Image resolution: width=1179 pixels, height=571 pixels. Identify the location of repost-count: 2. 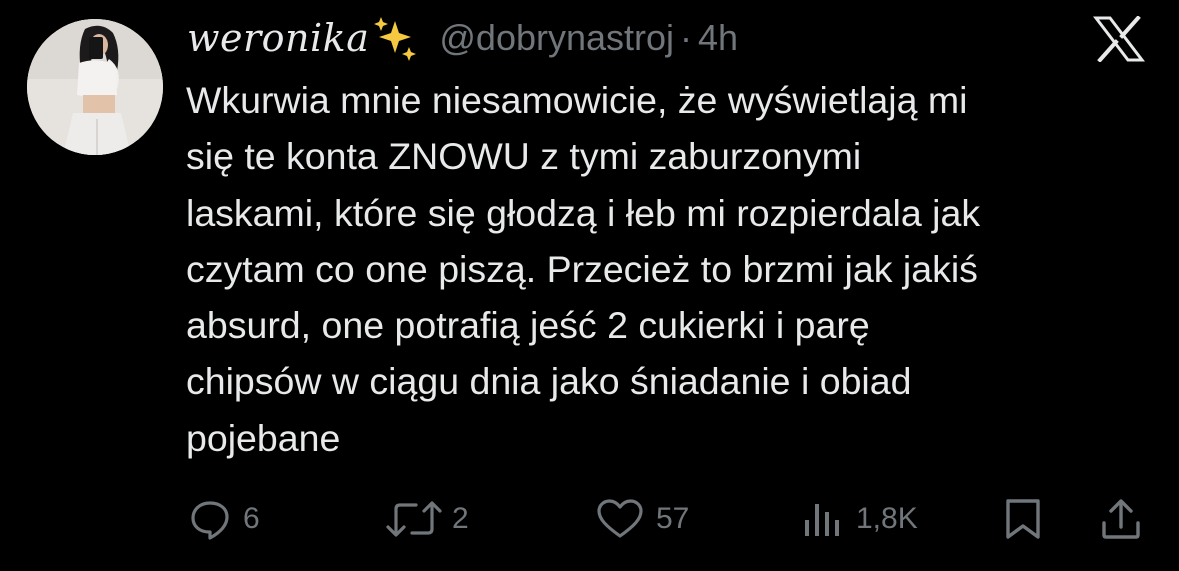
(460, 518).